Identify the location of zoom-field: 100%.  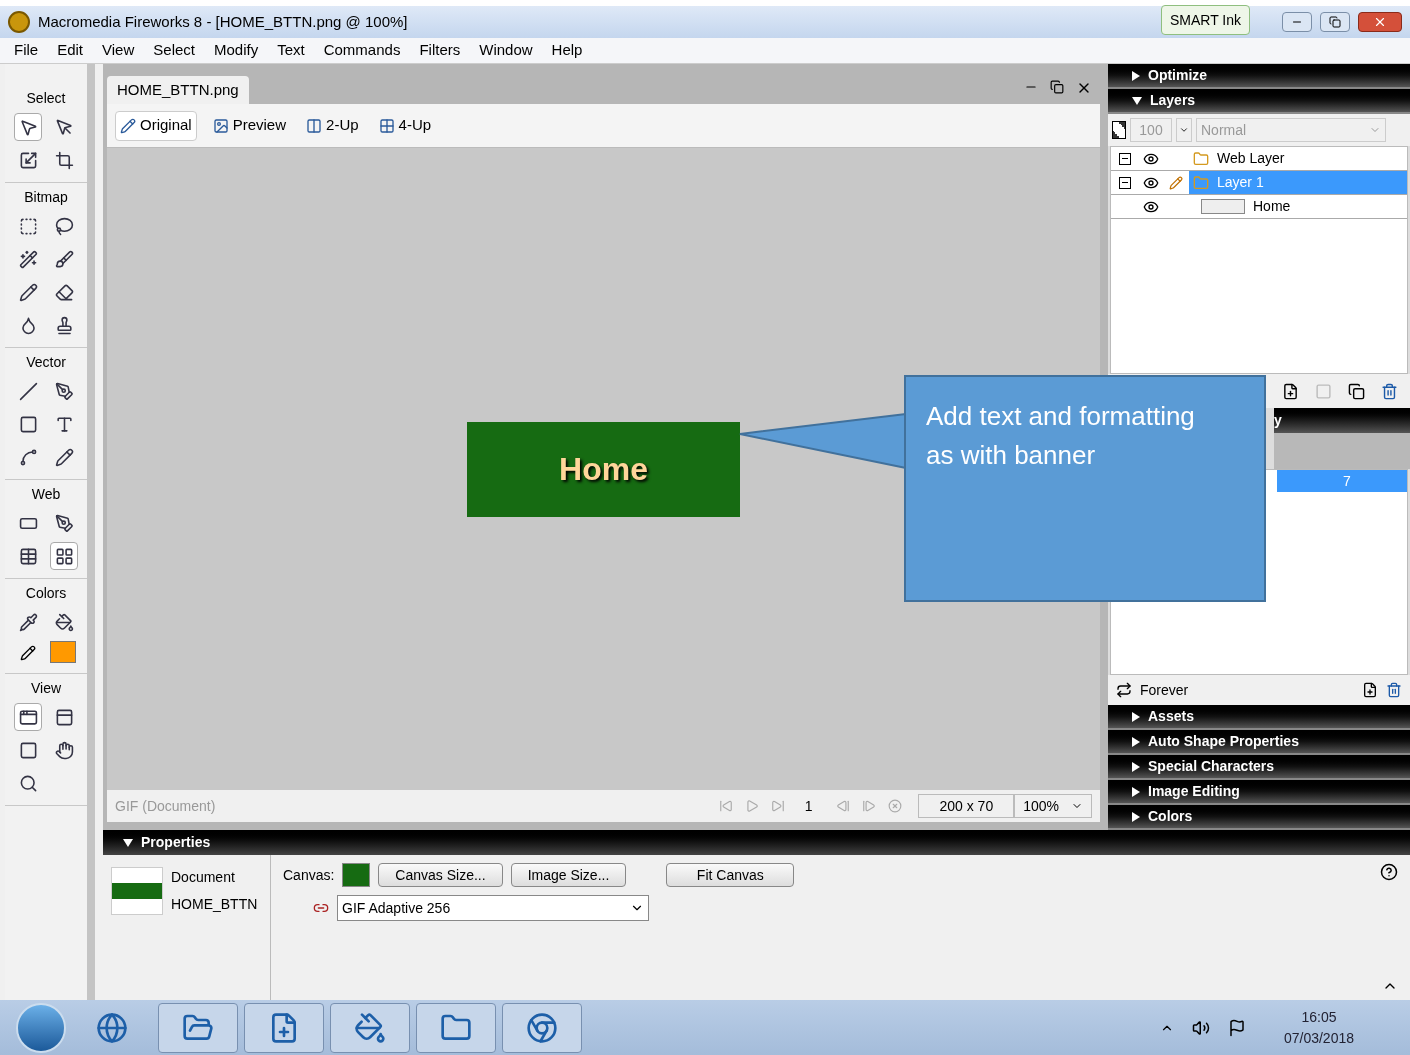
(1053, 806).